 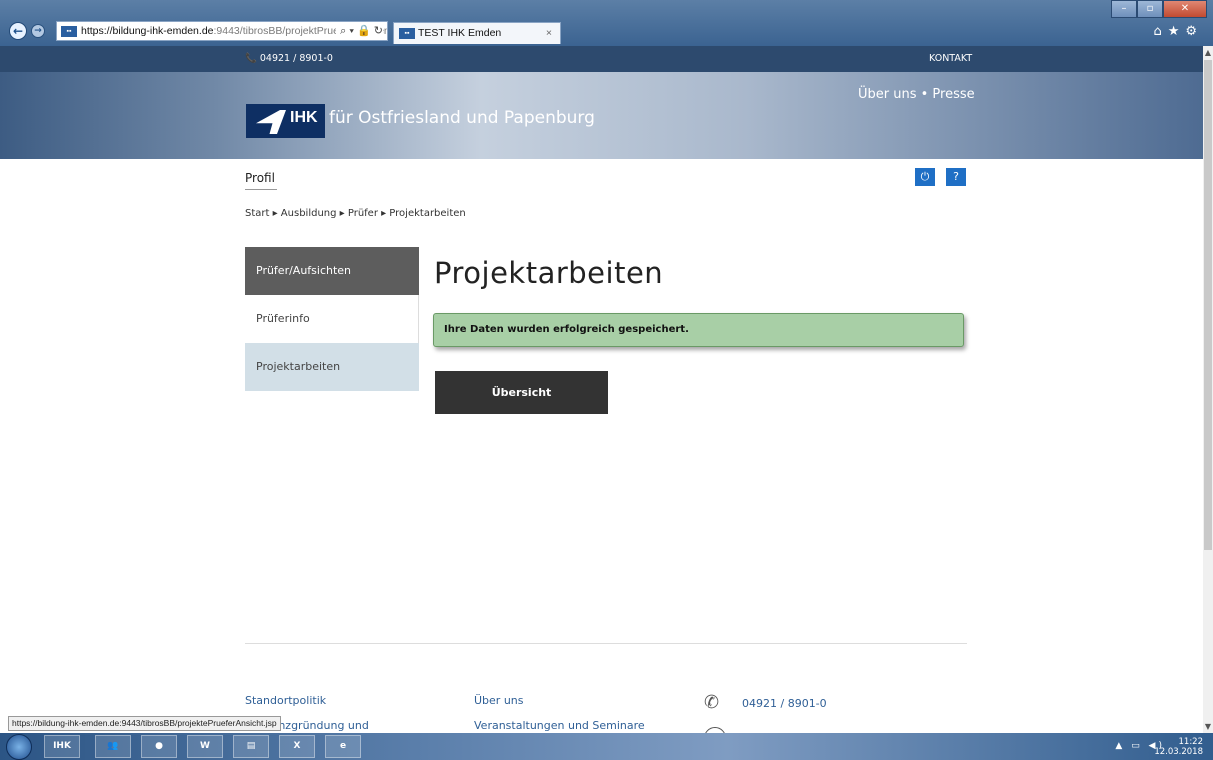 What do you see at coordinates (251, 746) in the screenshot?
I see `taskbar-folder-icon: ▤` at bounding box center [251, 746].